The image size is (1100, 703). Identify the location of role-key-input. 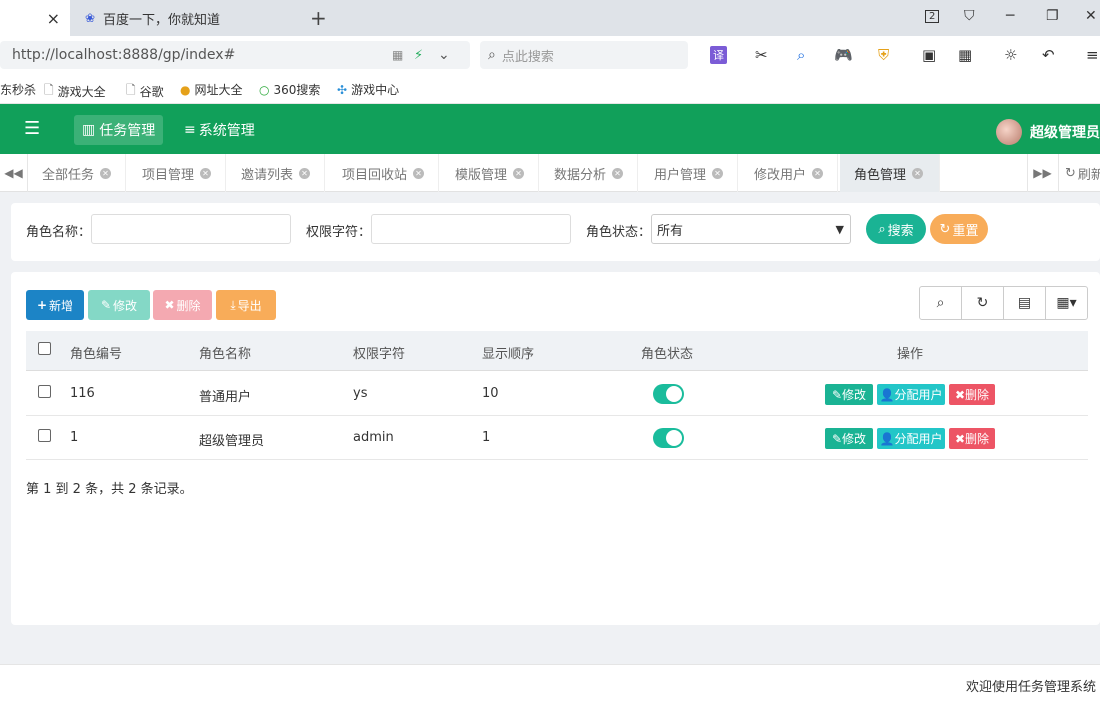
(471, 229).